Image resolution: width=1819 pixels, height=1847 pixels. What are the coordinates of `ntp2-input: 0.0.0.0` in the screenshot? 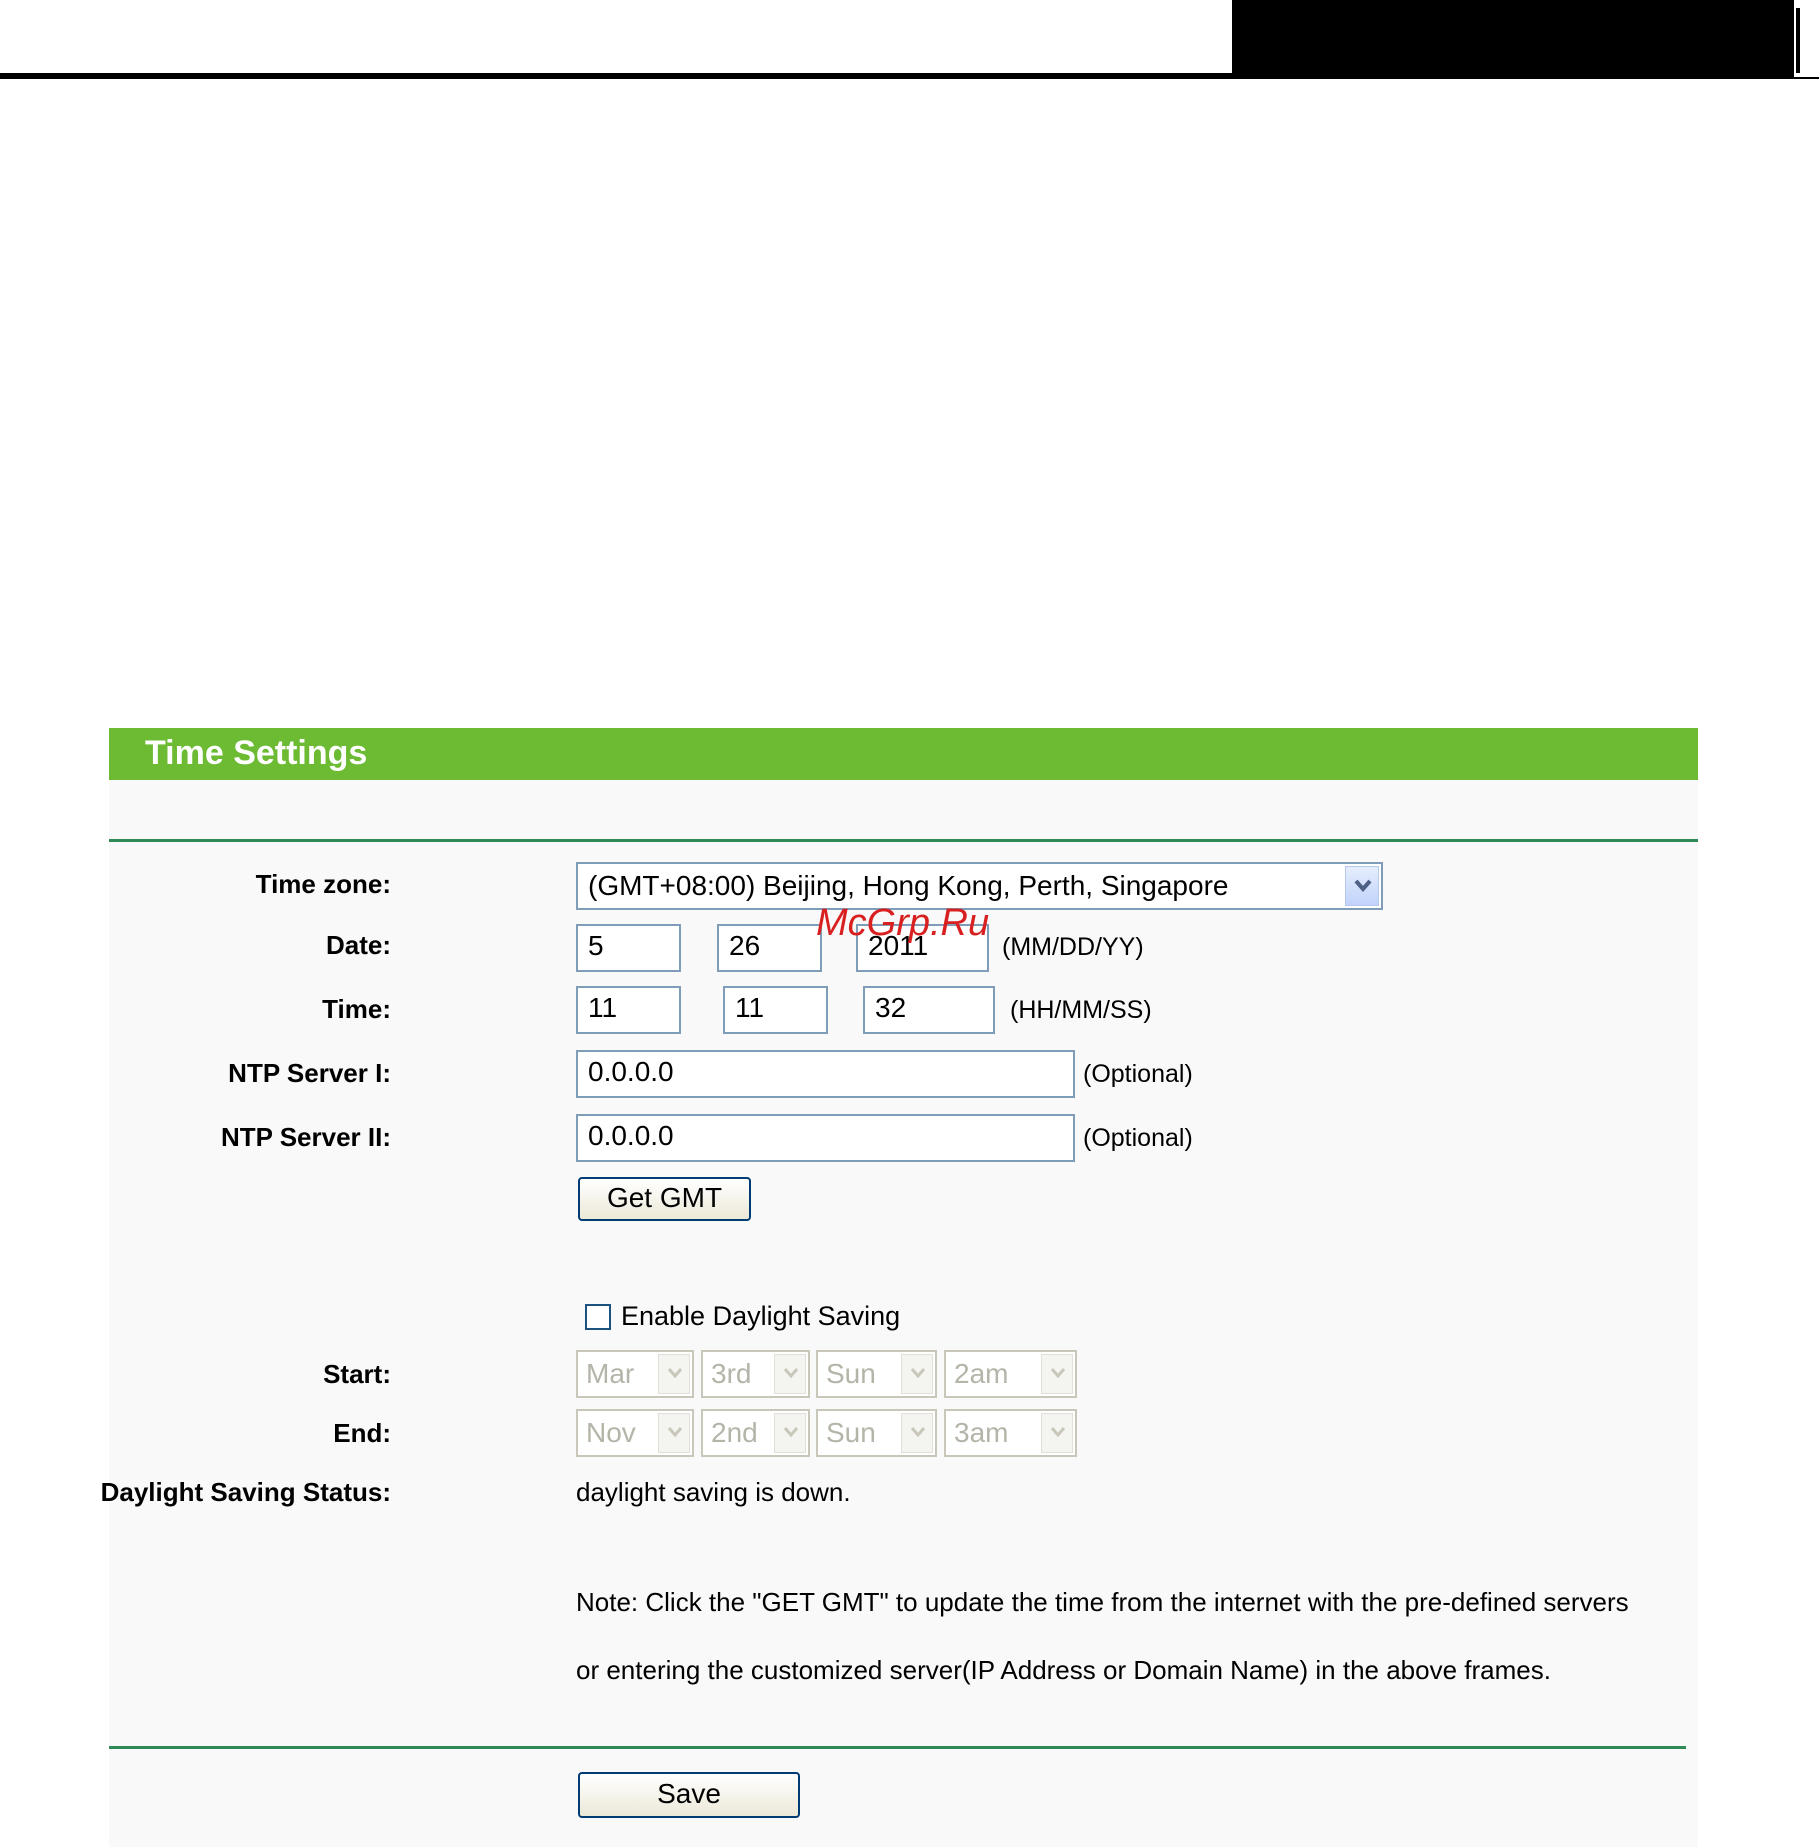 It's located at (825, 1138).